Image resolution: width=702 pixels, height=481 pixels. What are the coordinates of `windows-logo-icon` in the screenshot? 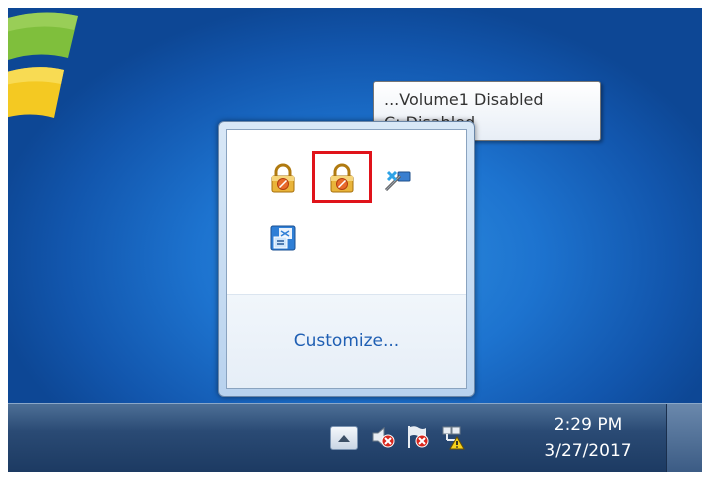 It's located at (43, 65).